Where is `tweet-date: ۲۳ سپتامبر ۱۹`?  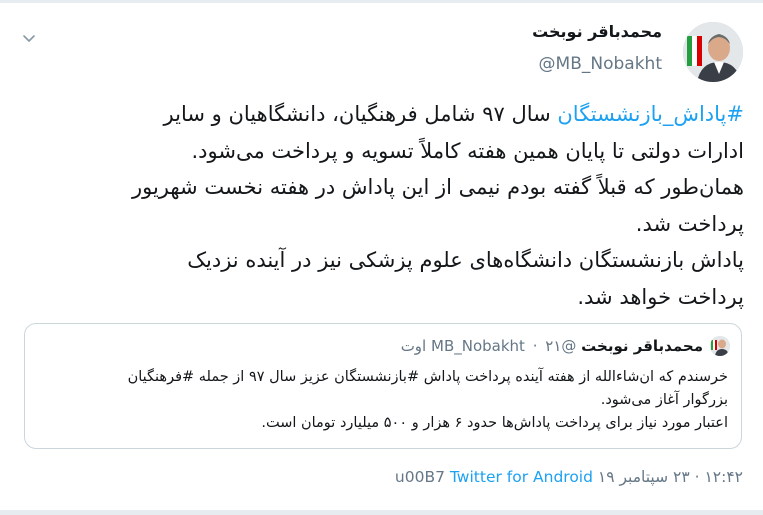 tweet-date: ۲۳ سپتامبر ۱۹ is located at coordinates (643, 477).